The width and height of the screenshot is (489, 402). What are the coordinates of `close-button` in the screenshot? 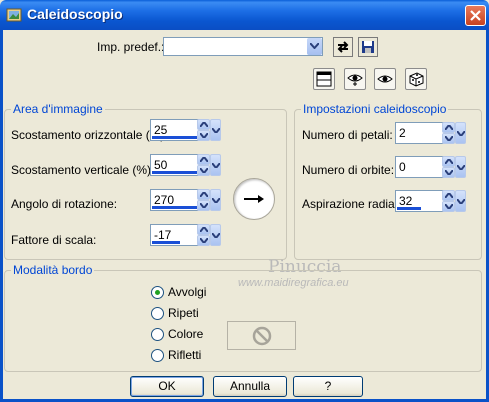 It's located at (475, 15).